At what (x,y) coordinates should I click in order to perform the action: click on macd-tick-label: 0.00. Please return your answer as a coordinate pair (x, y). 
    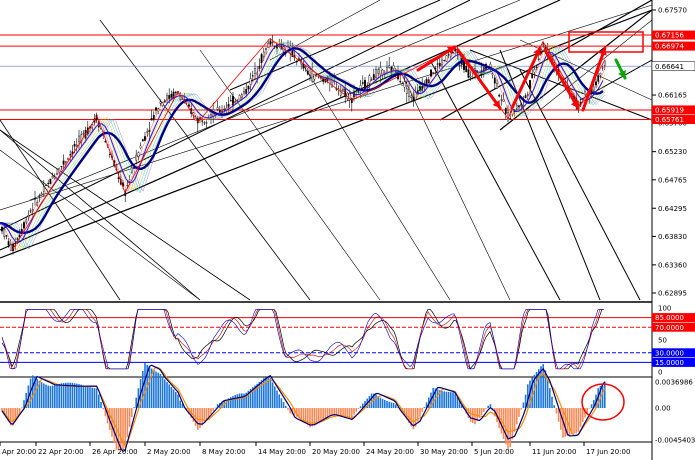
    Looking at the image, I should click on (663, 409).